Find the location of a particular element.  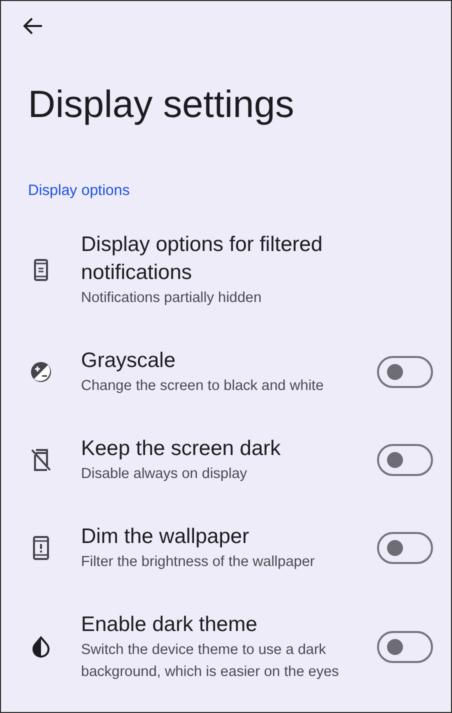

phone-alert-icon is located at coordinates (41, 548).